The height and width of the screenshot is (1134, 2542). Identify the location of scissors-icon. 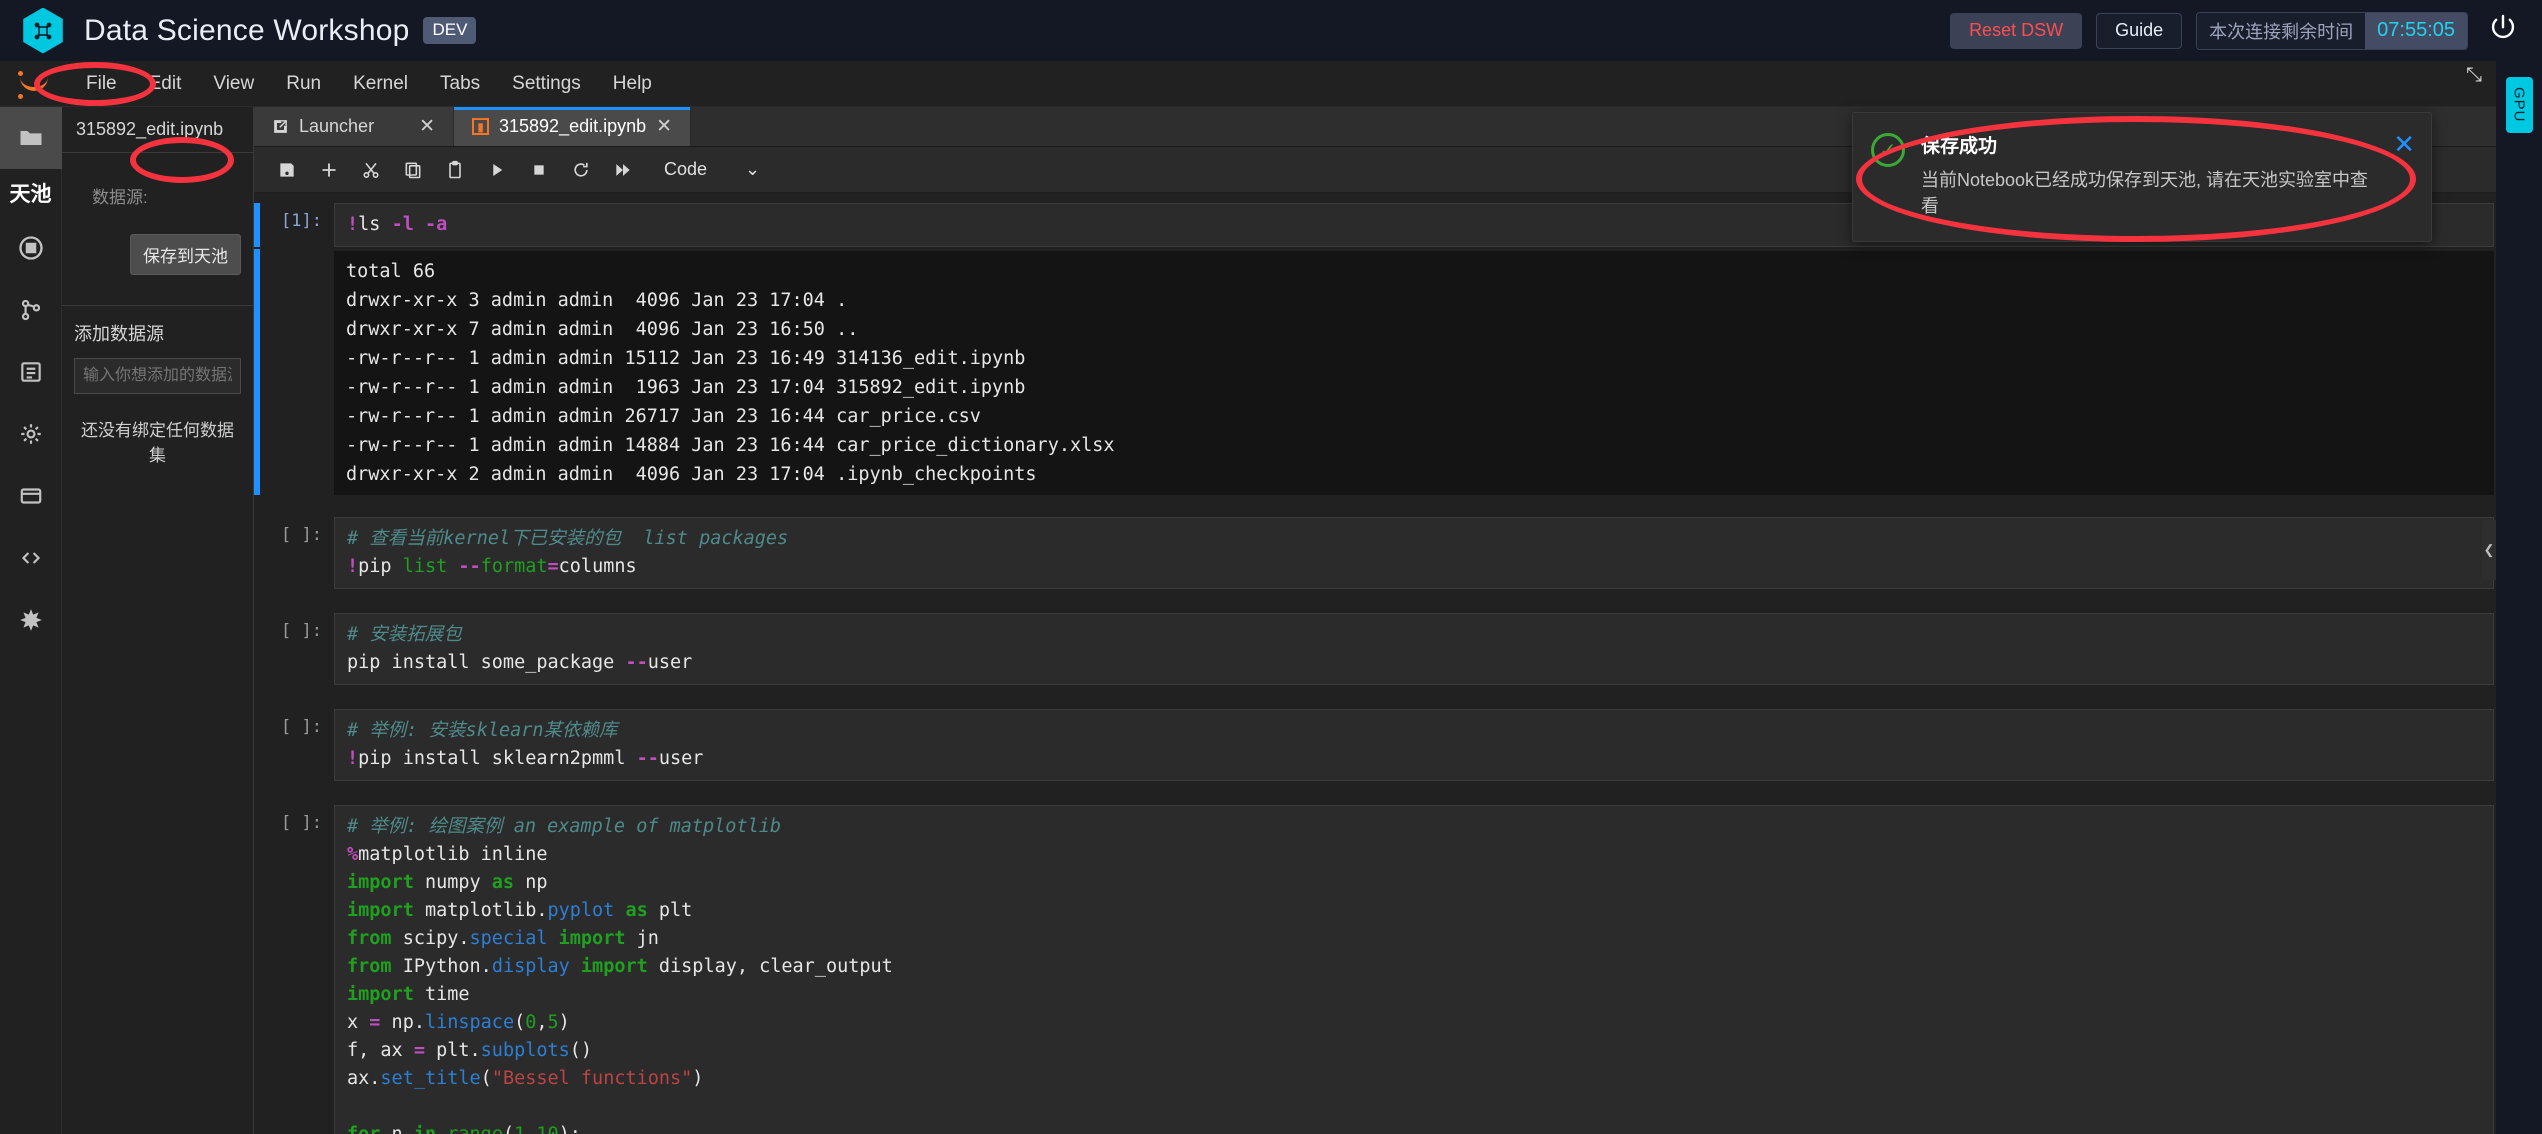
(371, 170).